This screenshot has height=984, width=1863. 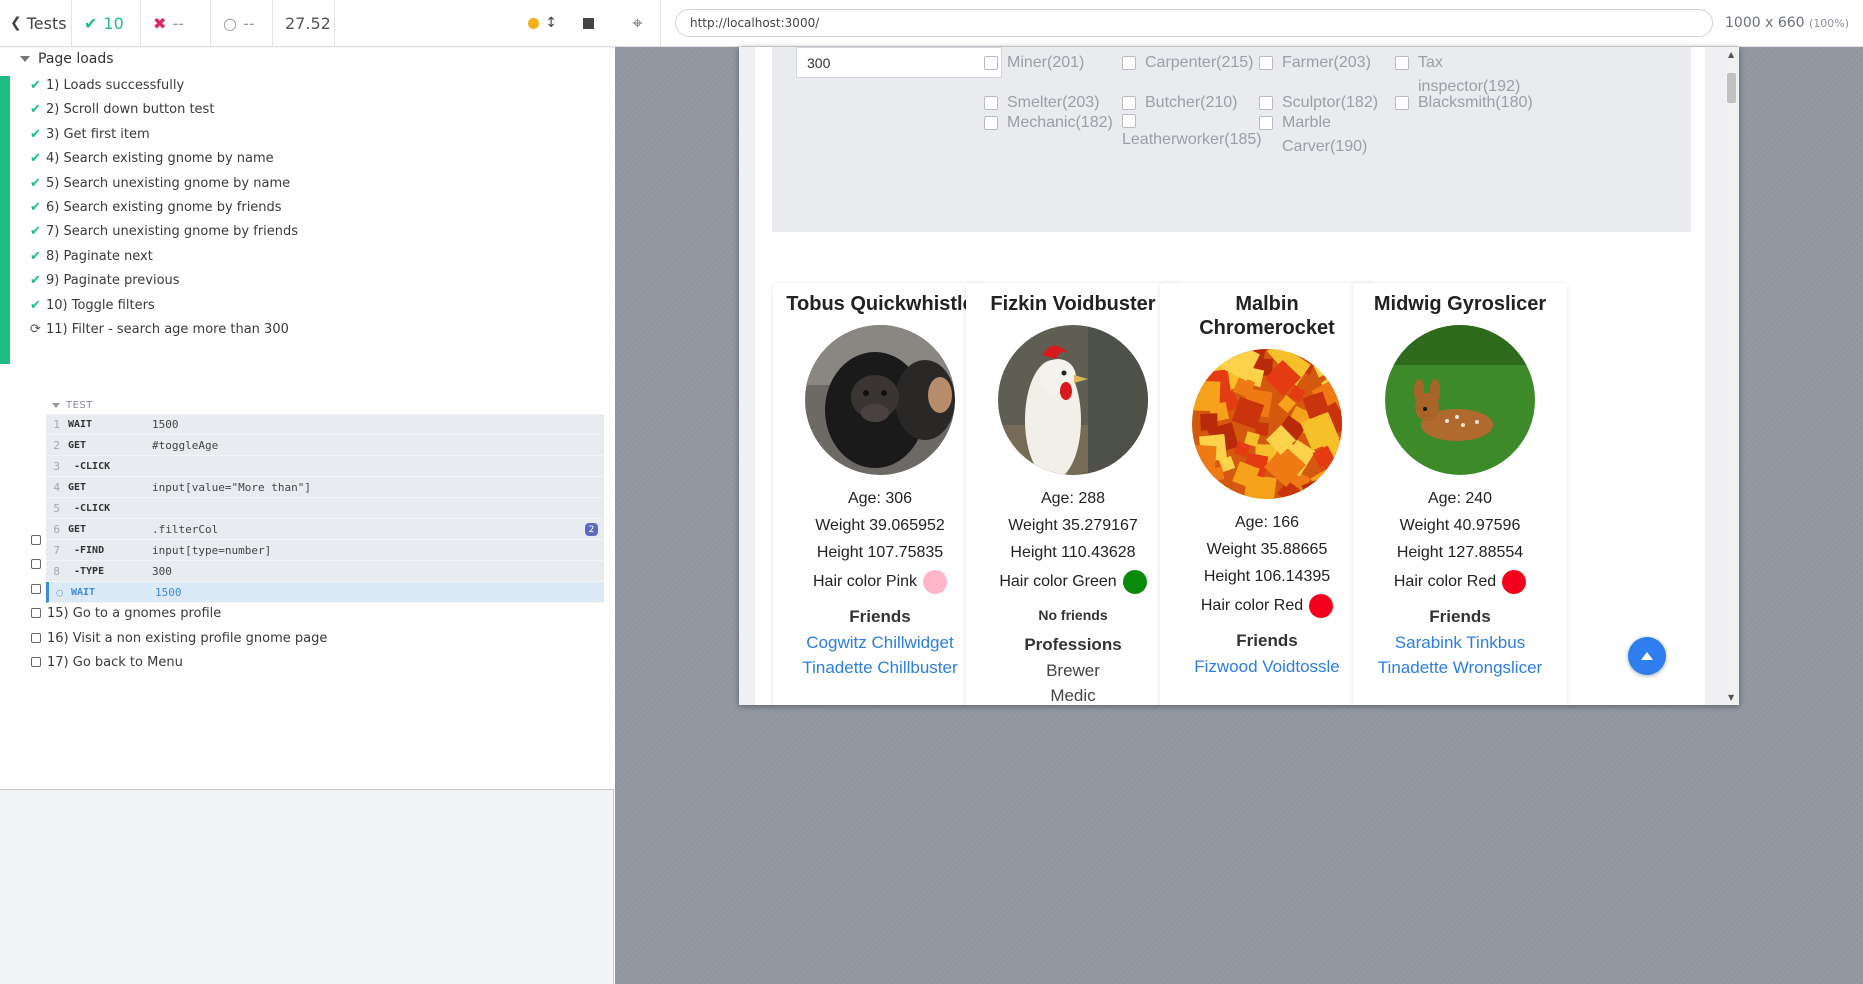 What do you see at coordinates (325, 424) in the screenshot?
I see `command-row: 1 WAIT 1500` at bounding box center [325, 424].